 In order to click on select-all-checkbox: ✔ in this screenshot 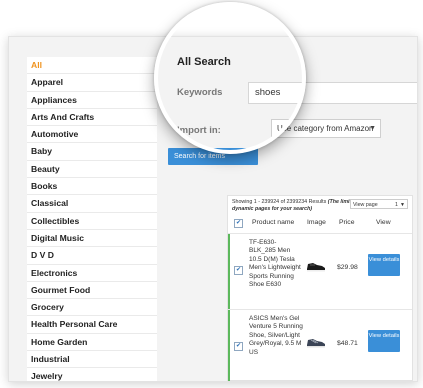, I will do `click(238, 223)`.